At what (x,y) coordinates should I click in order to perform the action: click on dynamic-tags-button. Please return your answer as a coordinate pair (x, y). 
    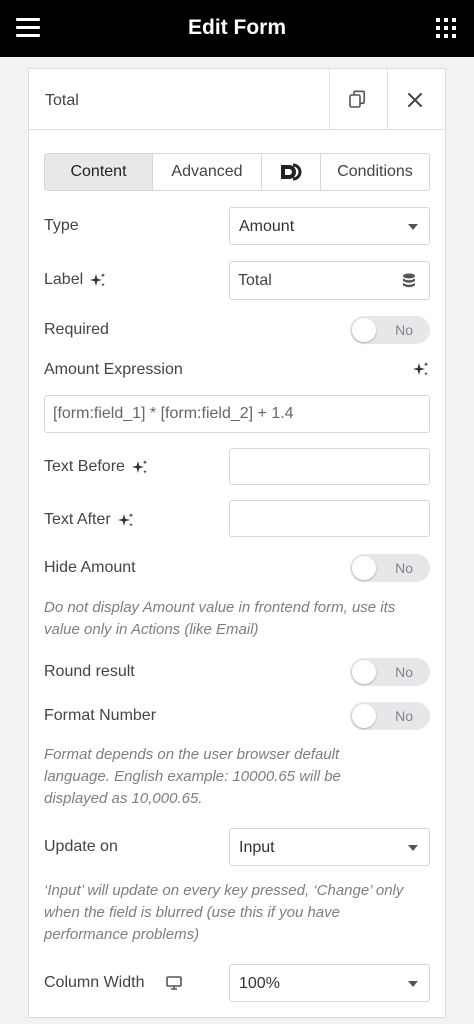
    Looking at the image, I should click on (409, 280).